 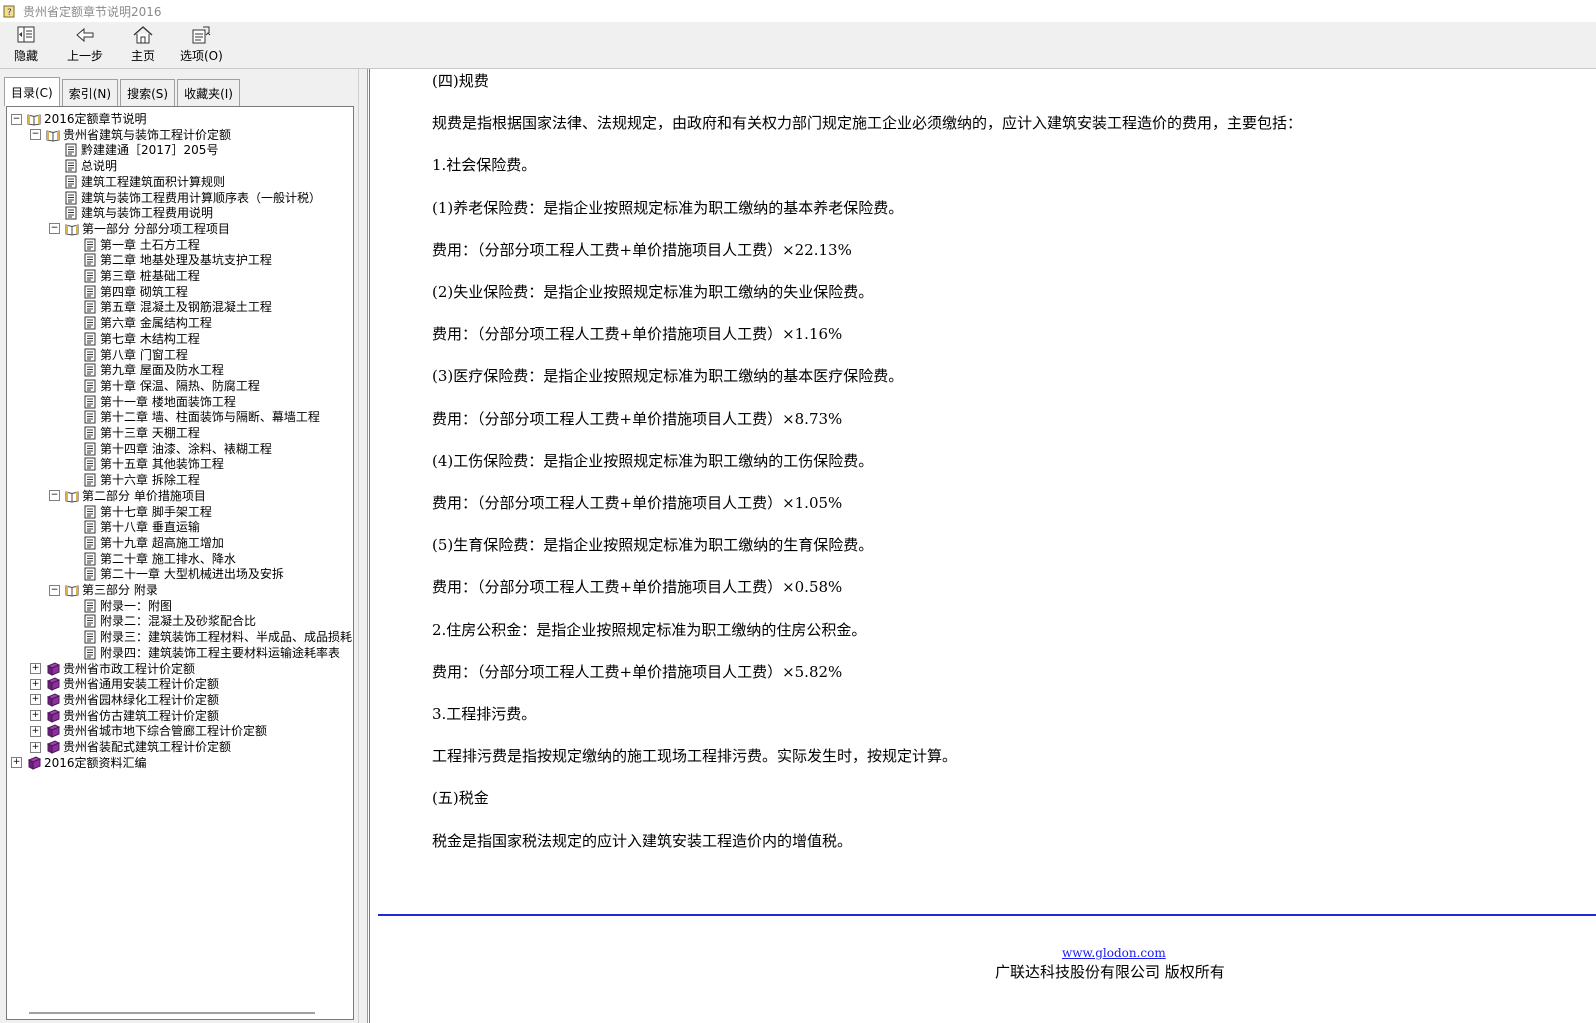 I want to click on tree-item: 第十五章 其他装饰工程, so click(x=153, y=464).